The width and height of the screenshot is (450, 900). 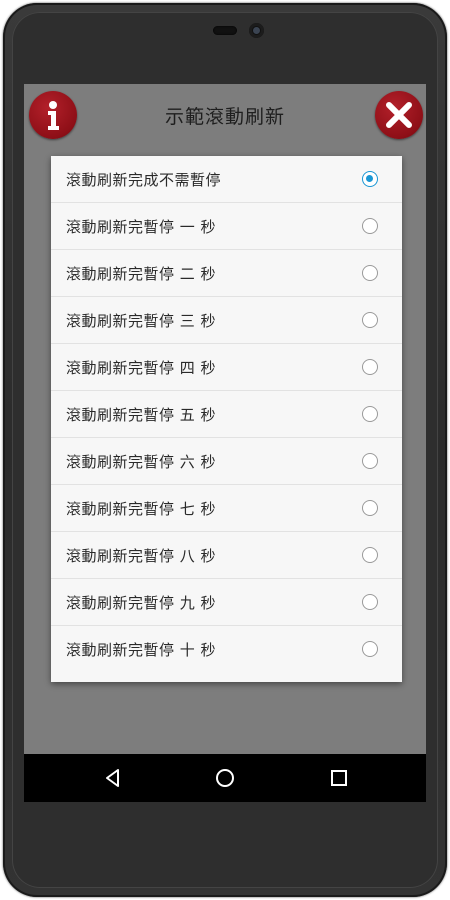 I want to click on back-icon, so click(x=112, y=778).